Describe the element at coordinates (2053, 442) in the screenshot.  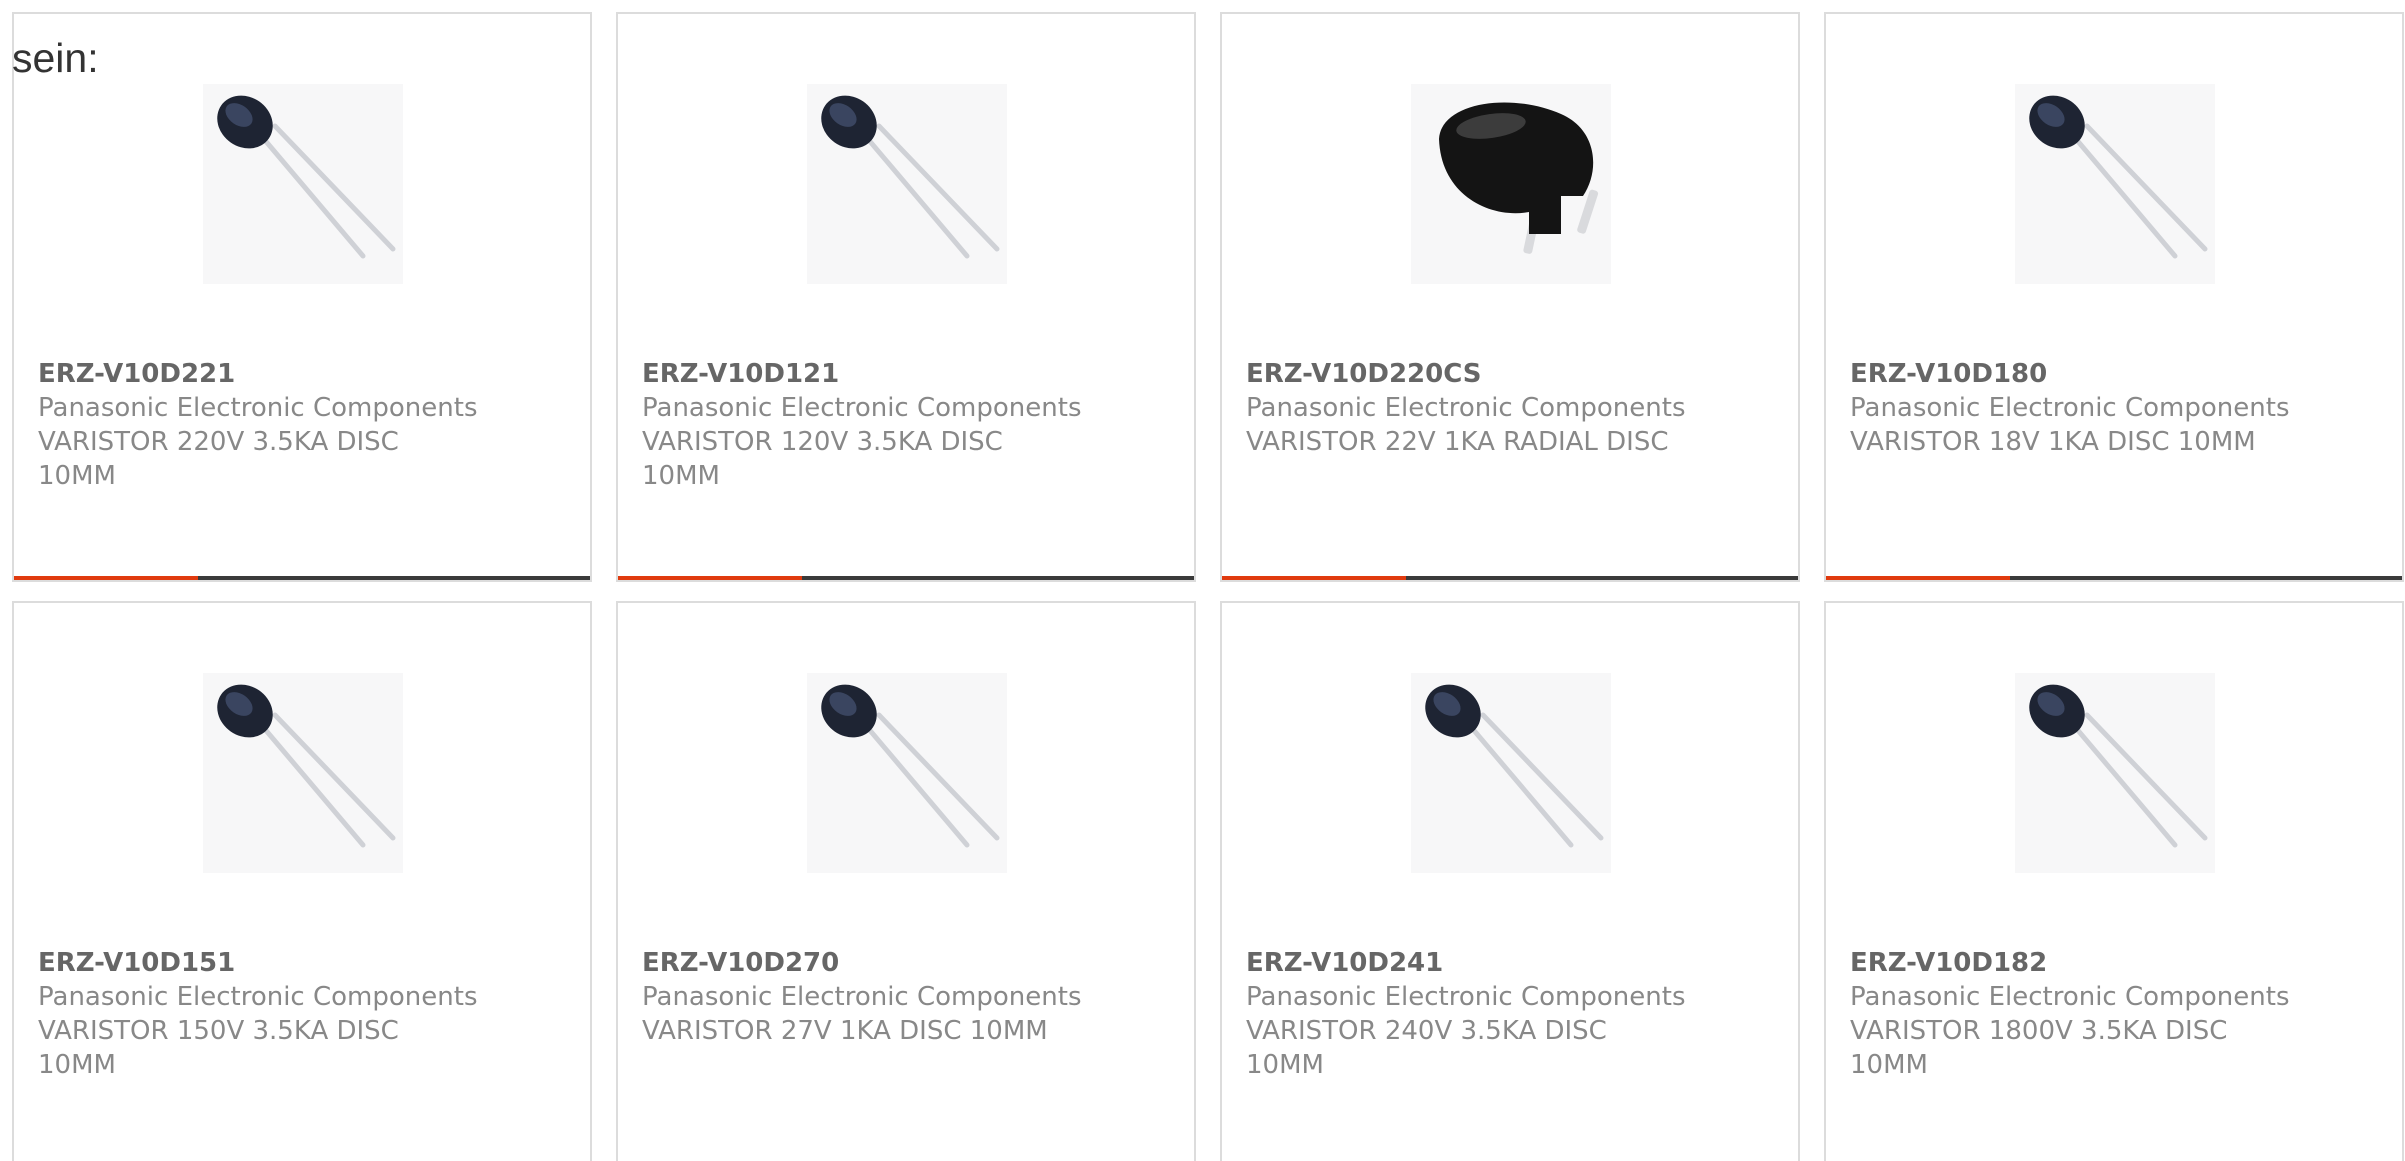
I see `product-description: VARISTOR 18V 1KA DISC 10MM` at that location.